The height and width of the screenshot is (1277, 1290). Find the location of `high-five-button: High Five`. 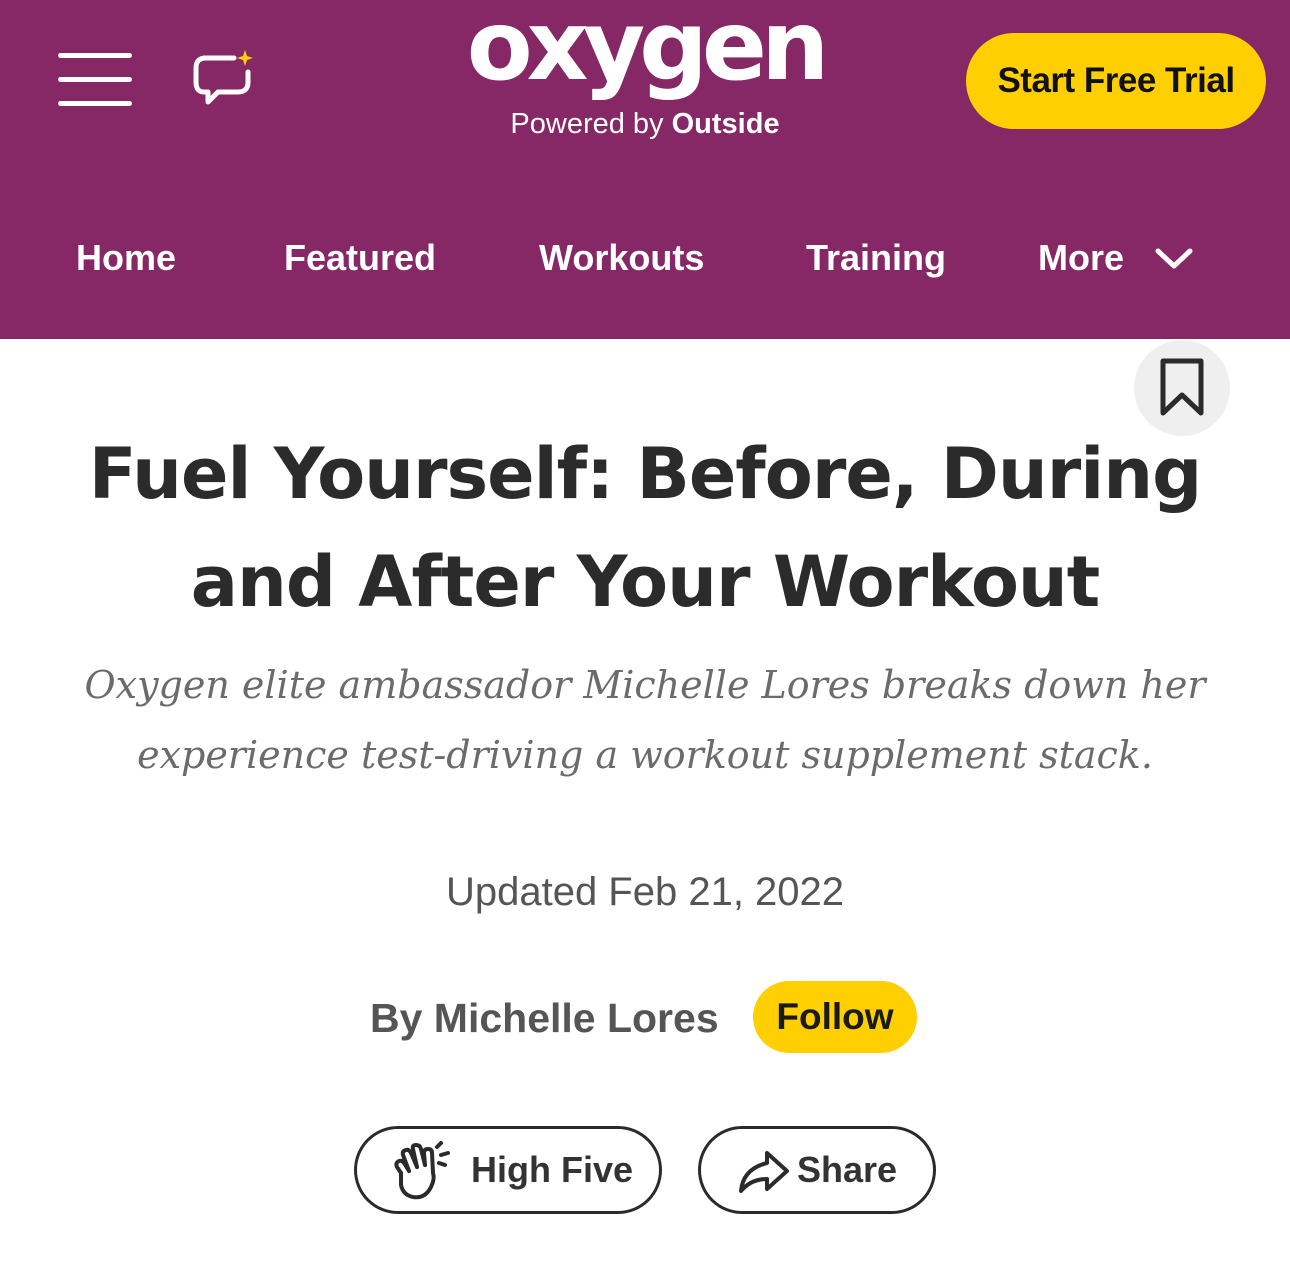

high-five-button: High Five is located at coordinates (508, 1170).